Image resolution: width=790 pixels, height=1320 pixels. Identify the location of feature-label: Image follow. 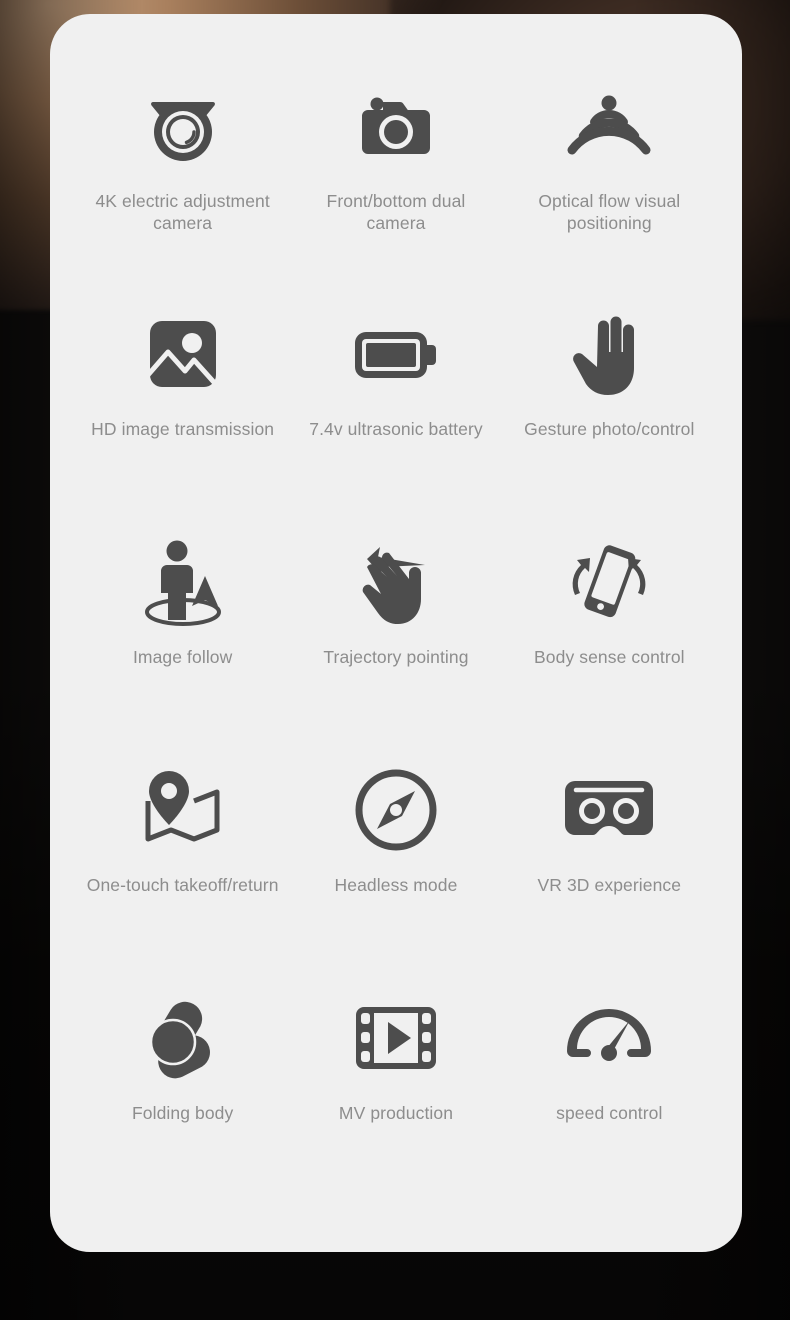
(182, 657).